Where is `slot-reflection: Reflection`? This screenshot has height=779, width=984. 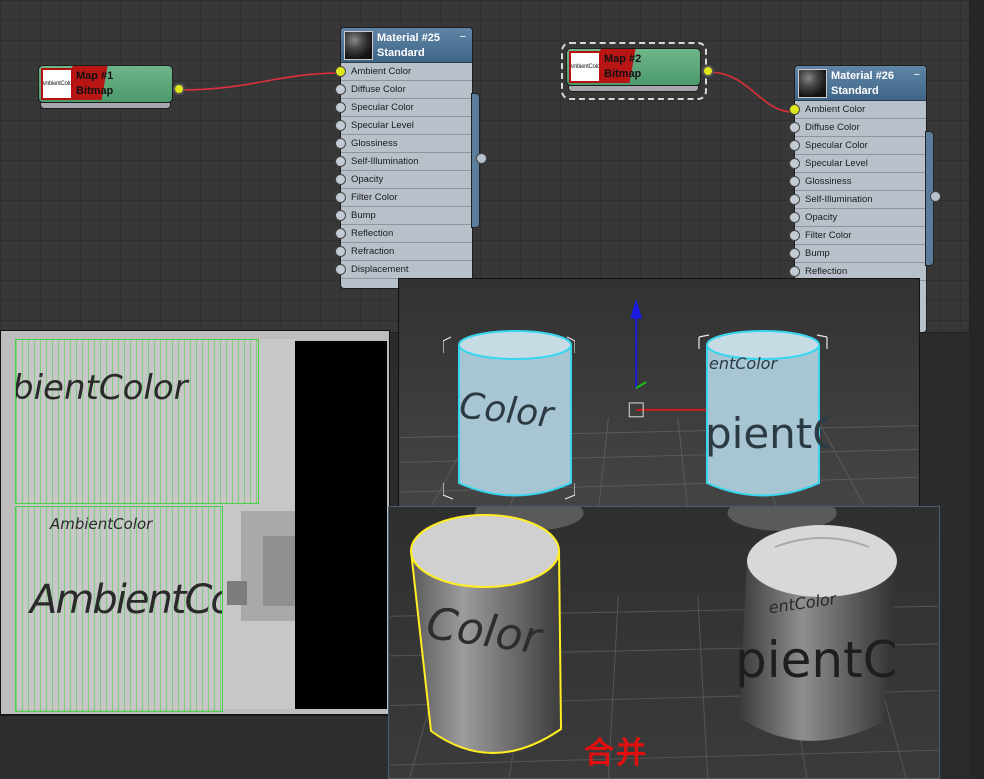
slot-reflection: Reflection is located at coordinates (403, 234).